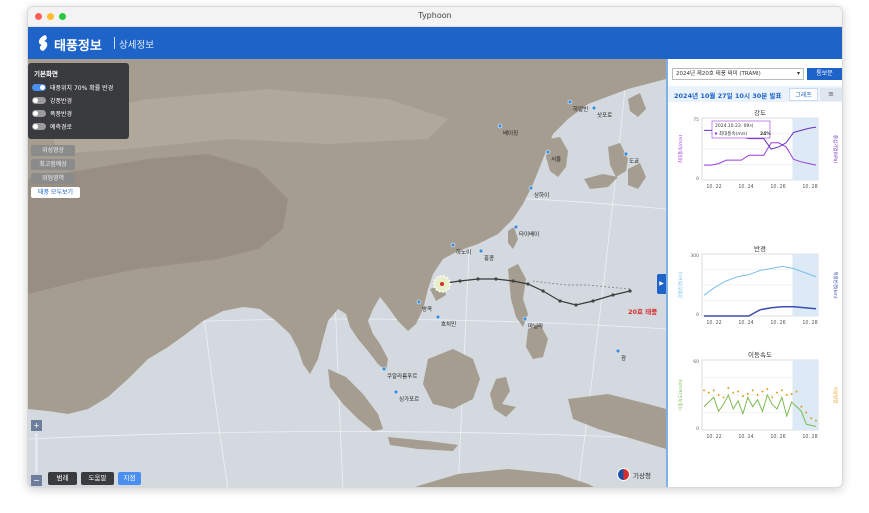  I want to click on title-bar: Typhoon, so click(435, 17).